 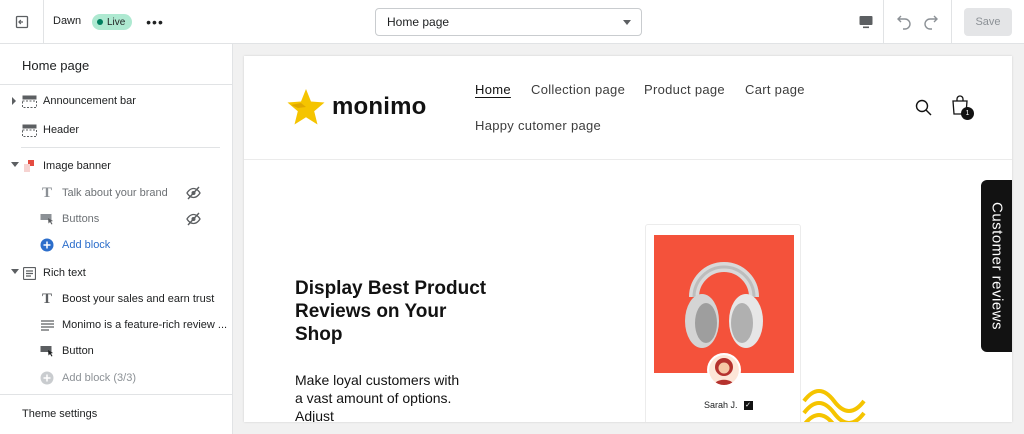 I want to click on redo-button, so click(x=931, y=21).